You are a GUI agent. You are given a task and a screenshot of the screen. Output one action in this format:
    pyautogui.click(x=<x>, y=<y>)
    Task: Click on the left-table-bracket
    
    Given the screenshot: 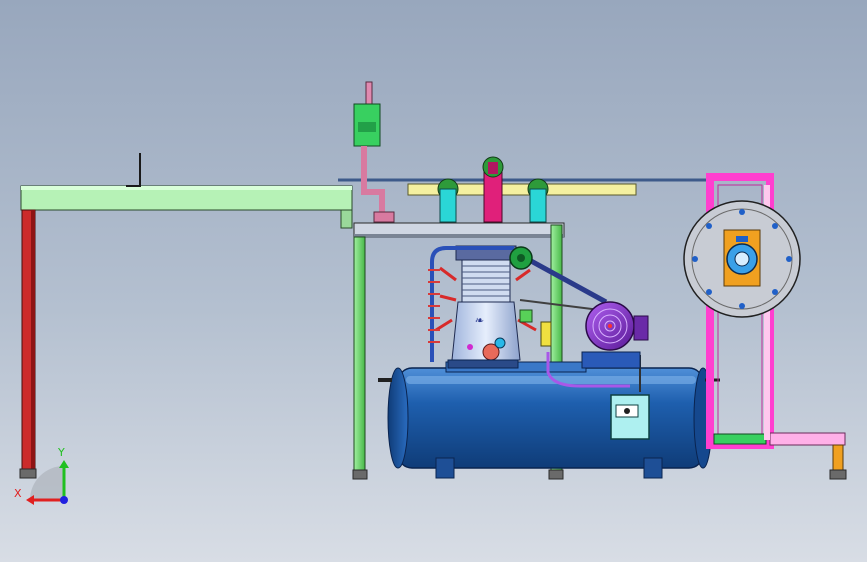 What is the action you would take?
    pyautogui.click(x=346, y=219)
    